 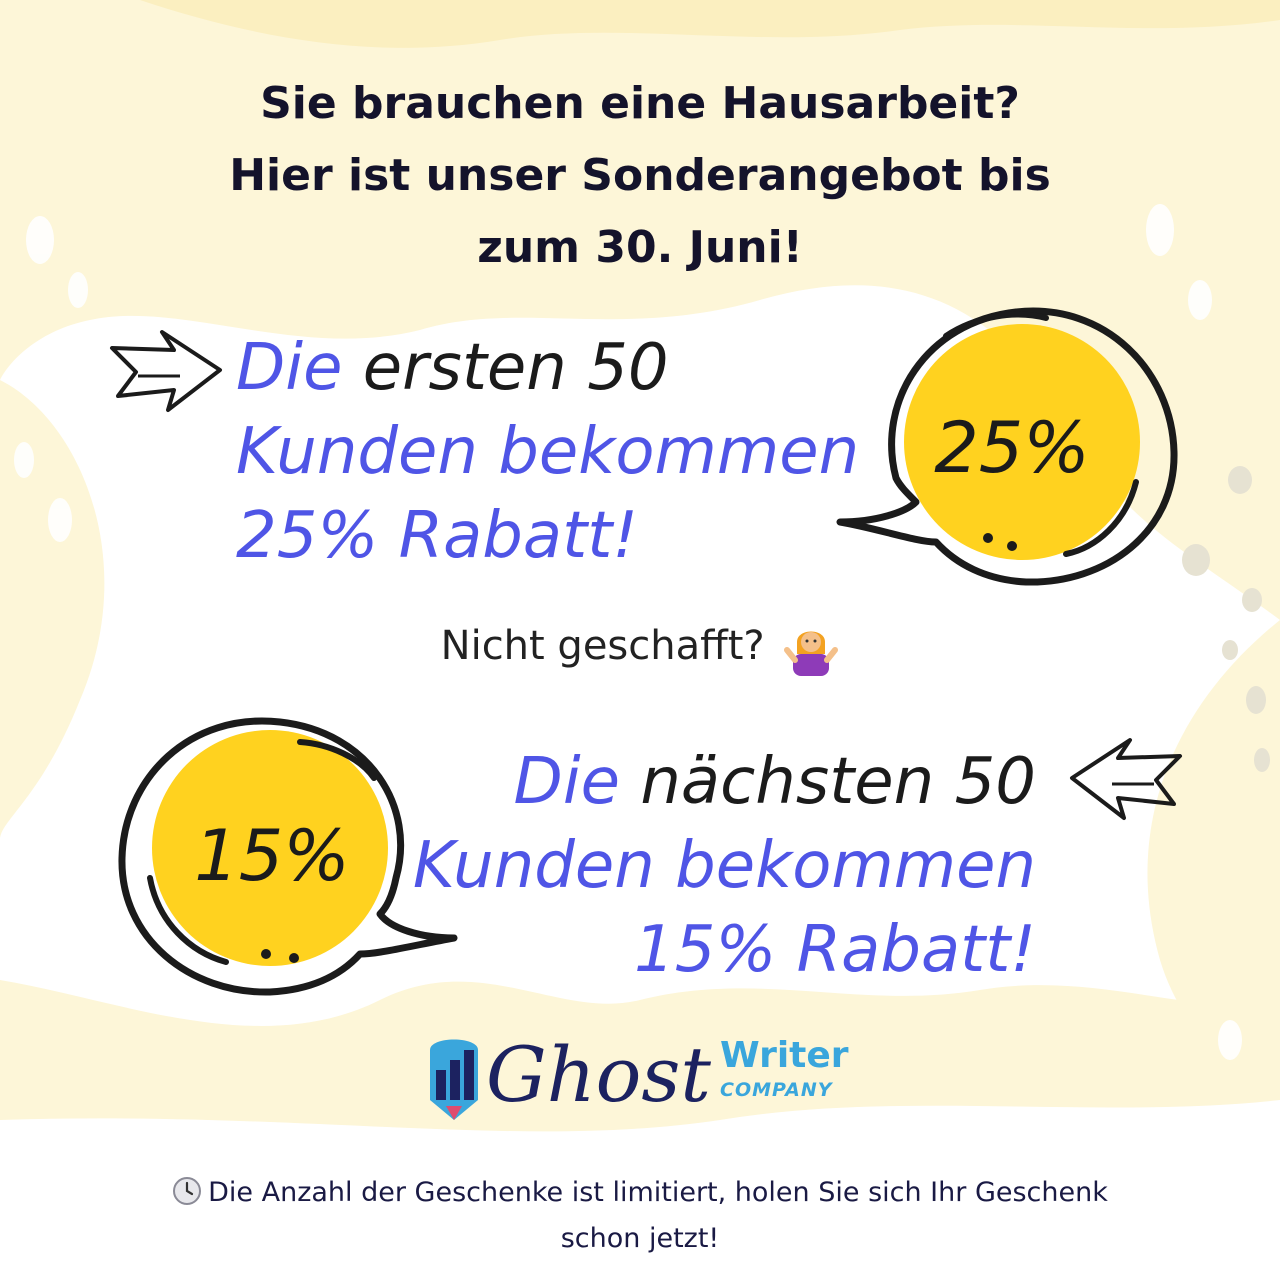 What do you see at coordinates (640, 247) in the screenshot?
I see `headline-line-3: zum 30. Juni!` at bounding box center [640, 247].